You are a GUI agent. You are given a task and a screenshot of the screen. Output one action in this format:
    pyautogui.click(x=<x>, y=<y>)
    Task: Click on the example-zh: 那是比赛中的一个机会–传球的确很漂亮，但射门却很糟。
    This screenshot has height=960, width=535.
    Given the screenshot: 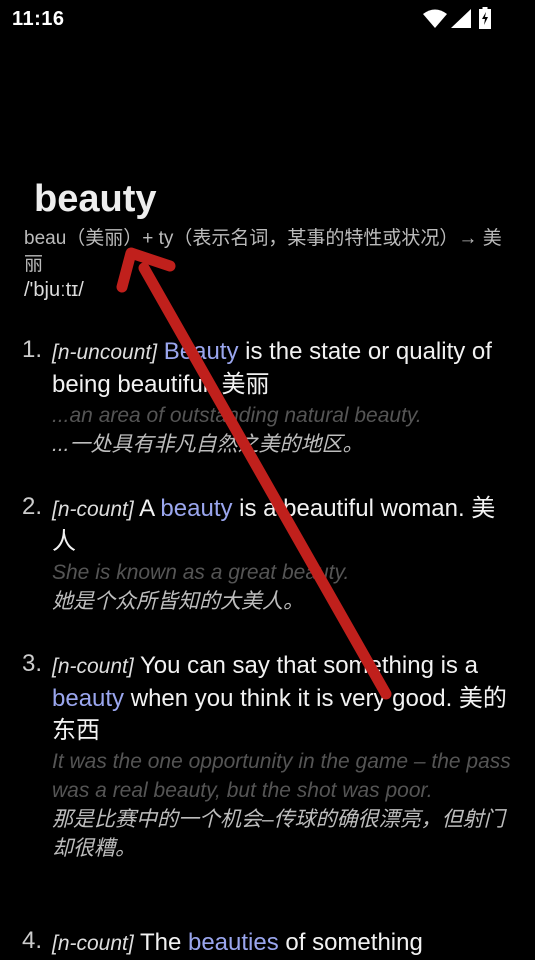 What is the action you would take?
    pyautogui.click(x=278, y=834)
    